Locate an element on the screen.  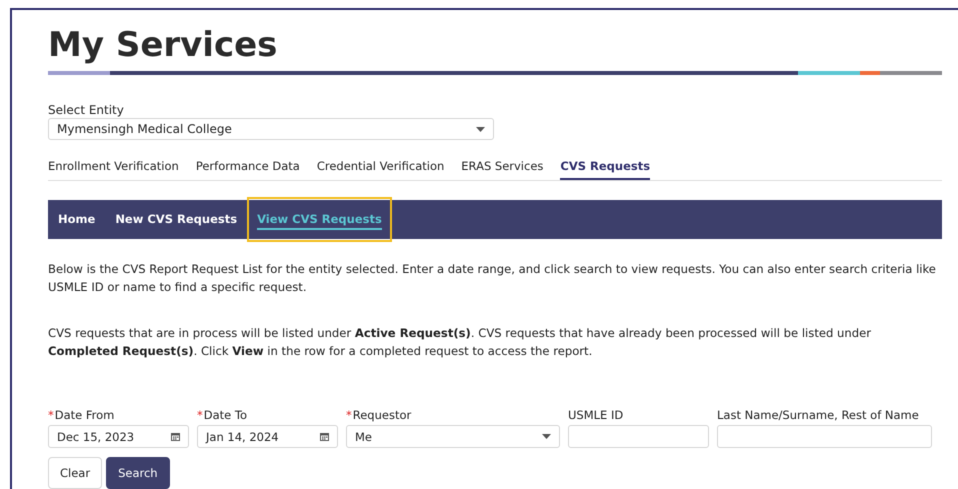
page-title: My Services is located at coordinates (163, 46).